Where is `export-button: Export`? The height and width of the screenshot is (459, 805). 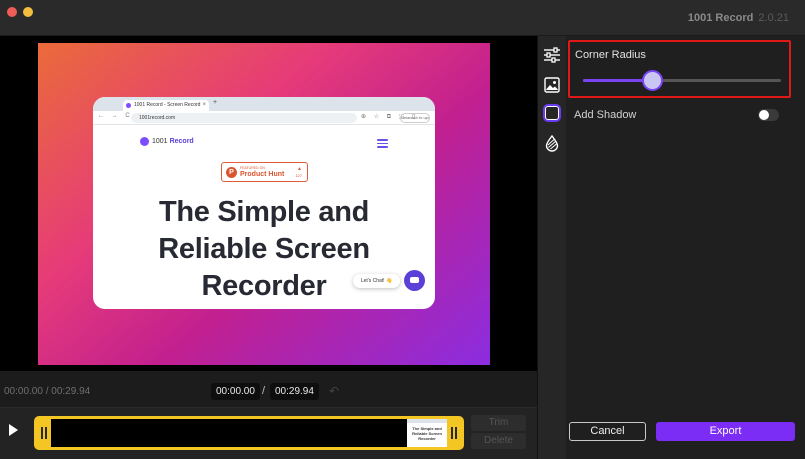 export-button: Export is located at coordinates (725, 431).